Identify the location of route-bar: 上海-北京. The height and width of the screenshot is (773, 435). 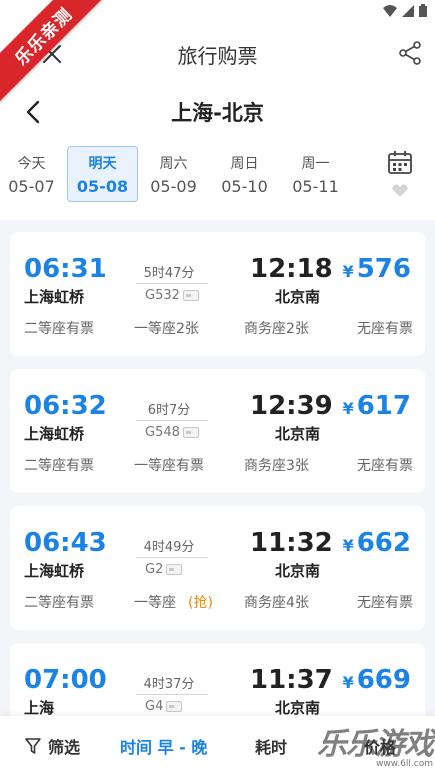
(217, 112).